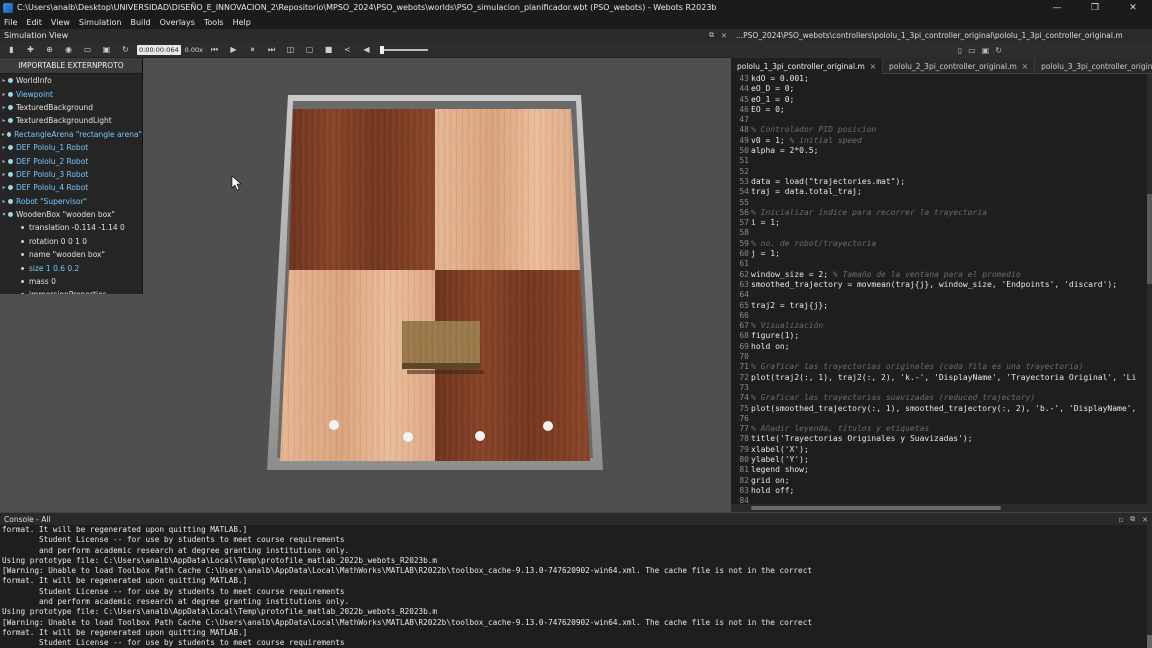 The height and width of the screenshot is (648, 1152). I want to click on save-world-icon: ▣, so click(106, 50).